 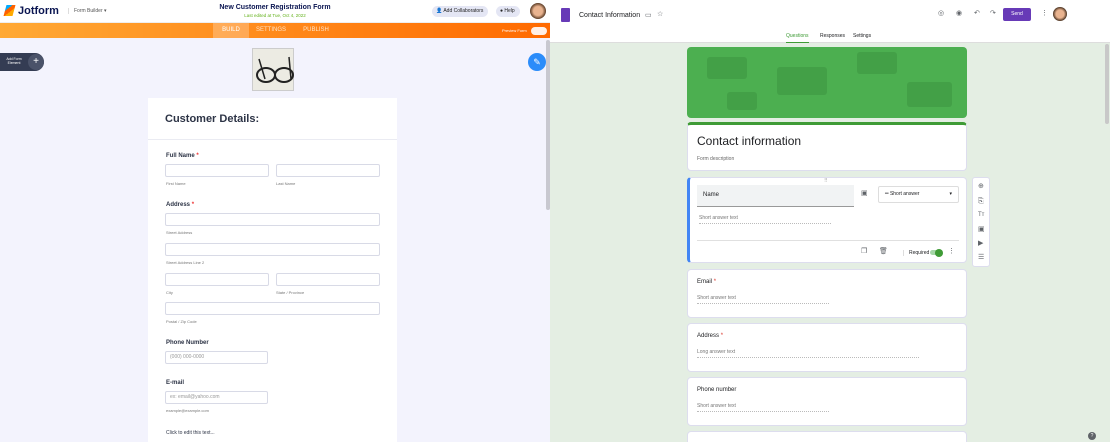 What do you see at coordinates (916, 253) in the screenshot?
I see `required-label: Required` at bounding box center [916, 253].